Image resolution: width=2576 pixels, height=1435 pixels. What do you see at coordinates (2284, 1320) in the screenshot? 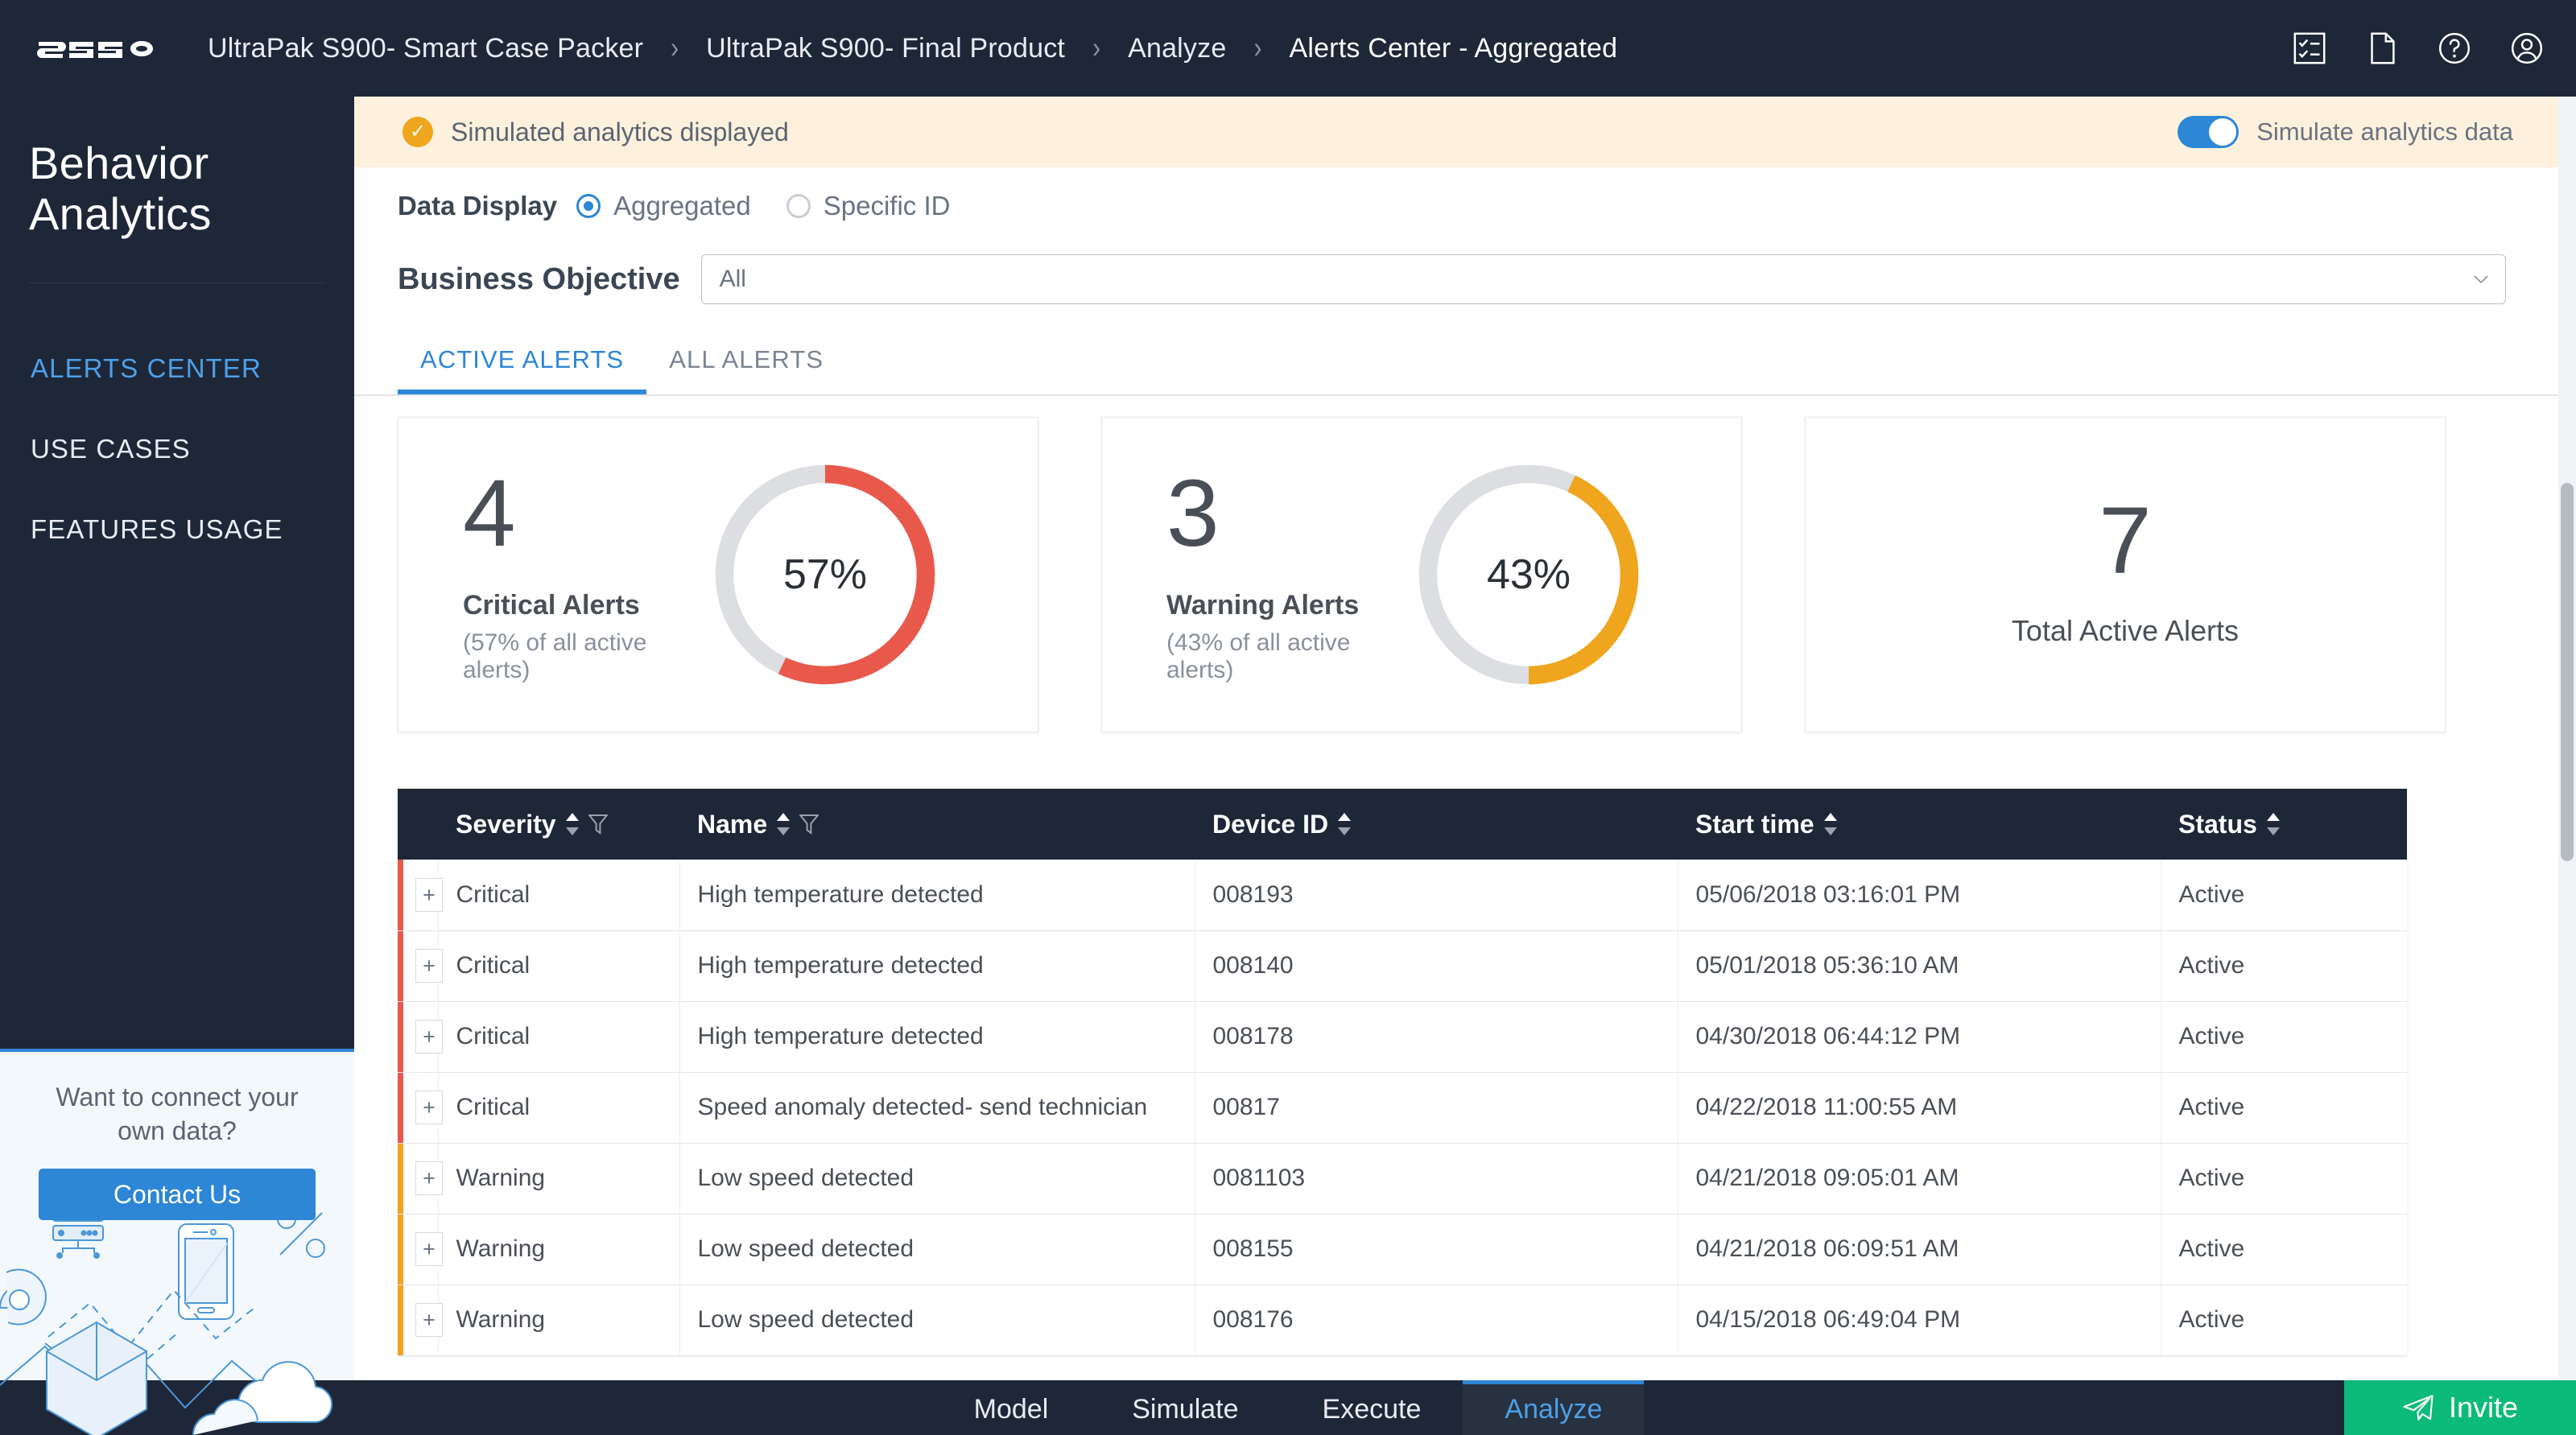
I see `row-status: Active` at bounding box center [2284, 1320].